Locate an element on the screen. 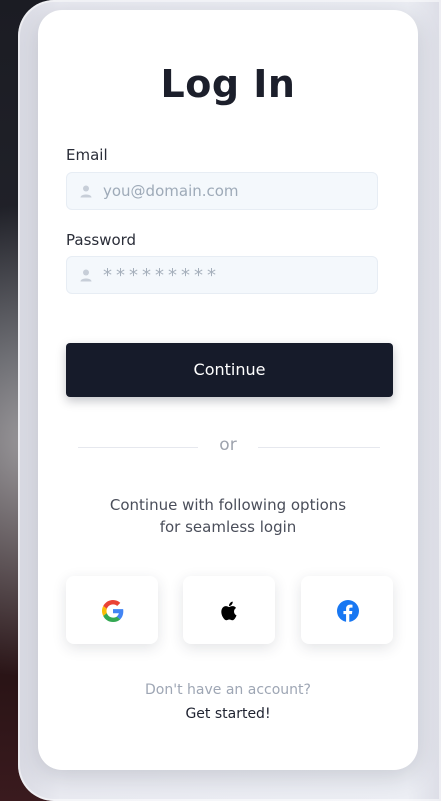 Image resolution: width=441 pixels, height=801 pixels. apple-icon is located at coordinates (229, 611).